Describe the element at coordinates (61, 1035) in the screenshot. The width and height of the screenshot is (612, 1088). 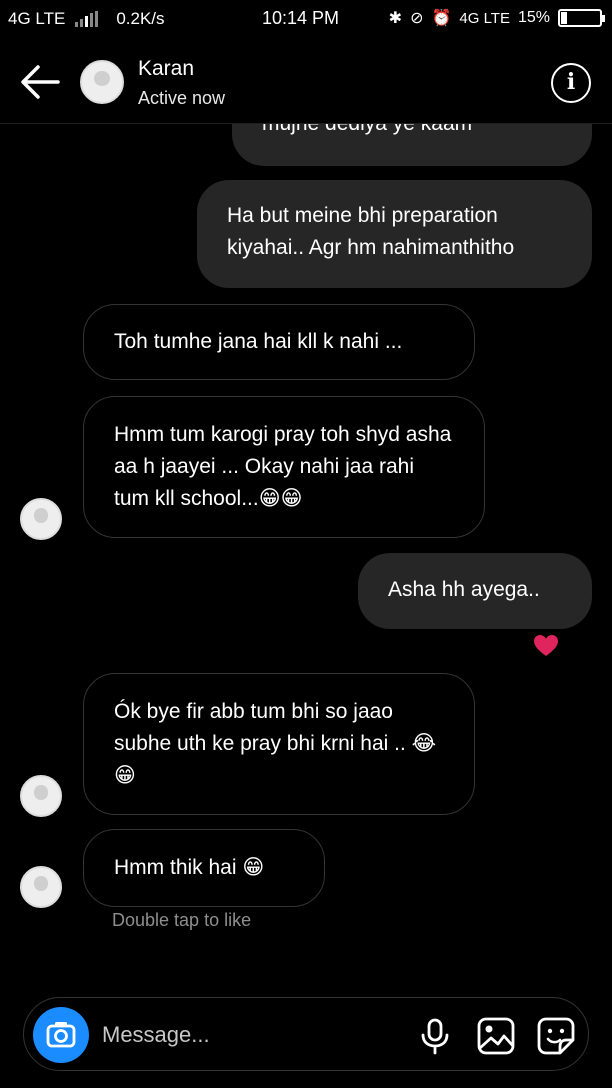
I see `camera-icon` at that location.